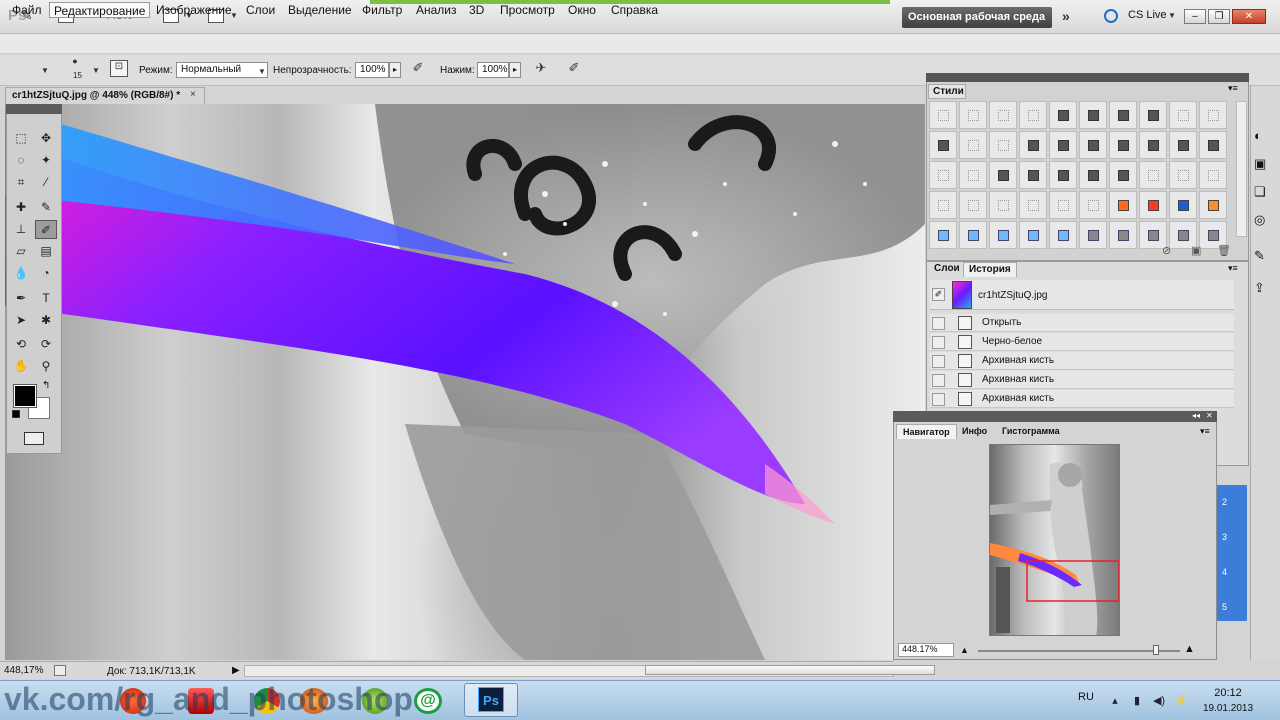  What do you see at coordinates (34, 109) in the screenshot?
I see `tools-panel-header` at bounding box center [34, 109].